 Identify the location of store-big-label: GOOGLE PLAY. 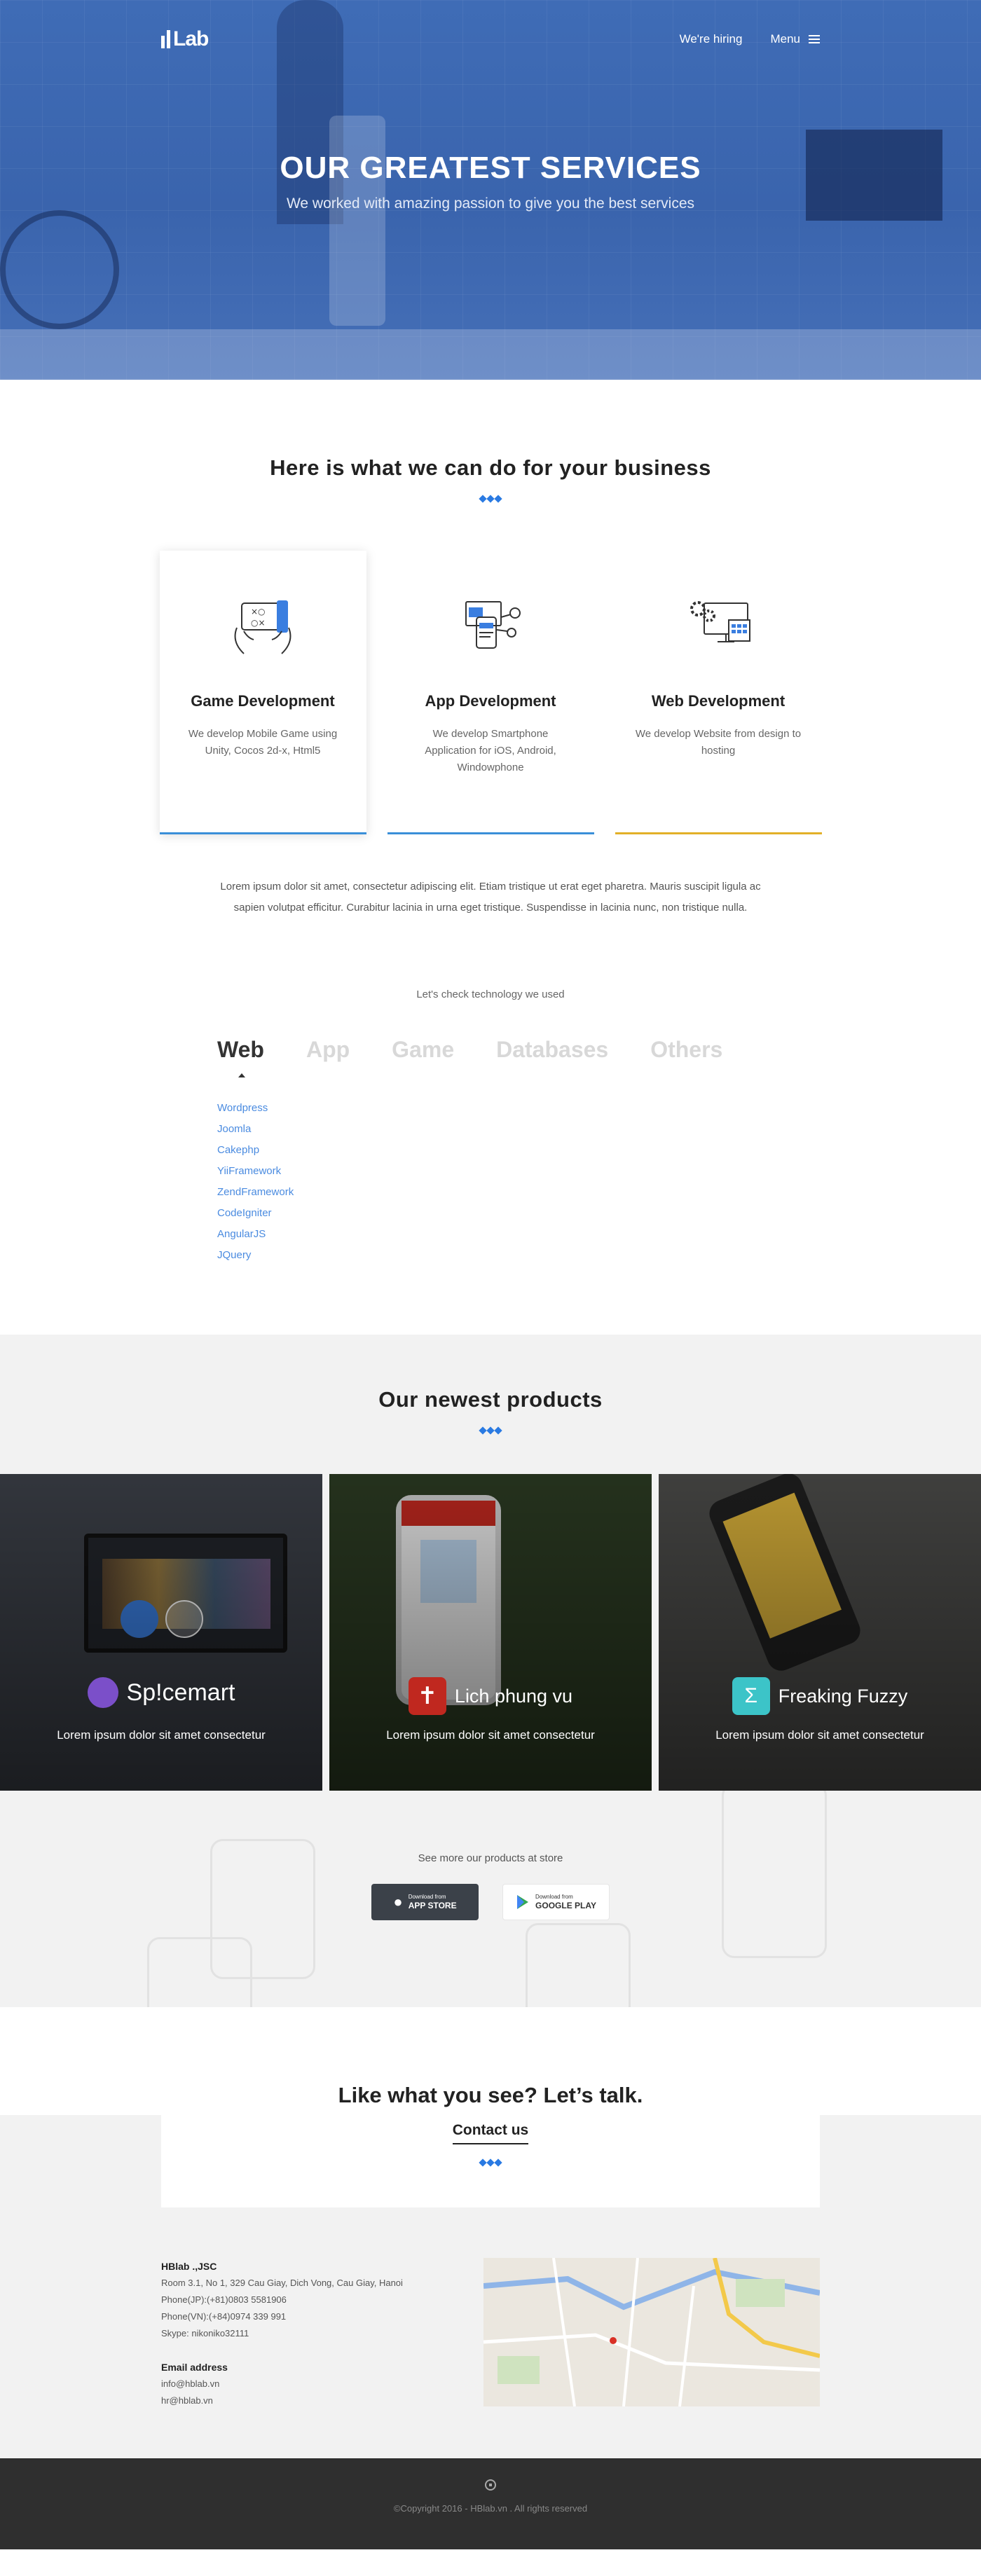
(565, 1905).